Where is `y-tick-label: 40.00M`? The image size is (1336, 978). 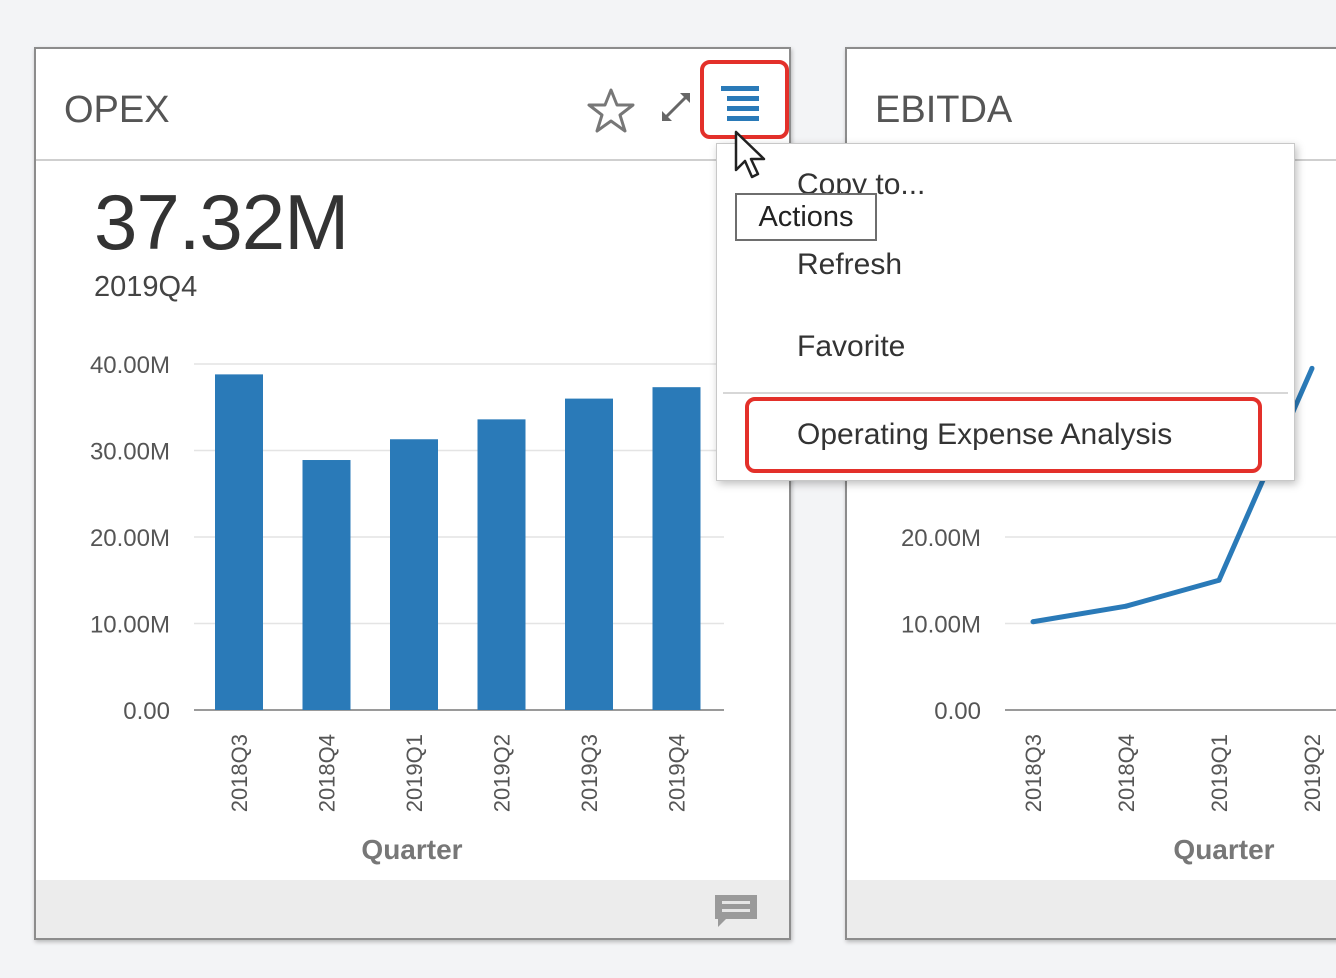
y-tick-label: 40.00M is located at coordinates (130, 365).